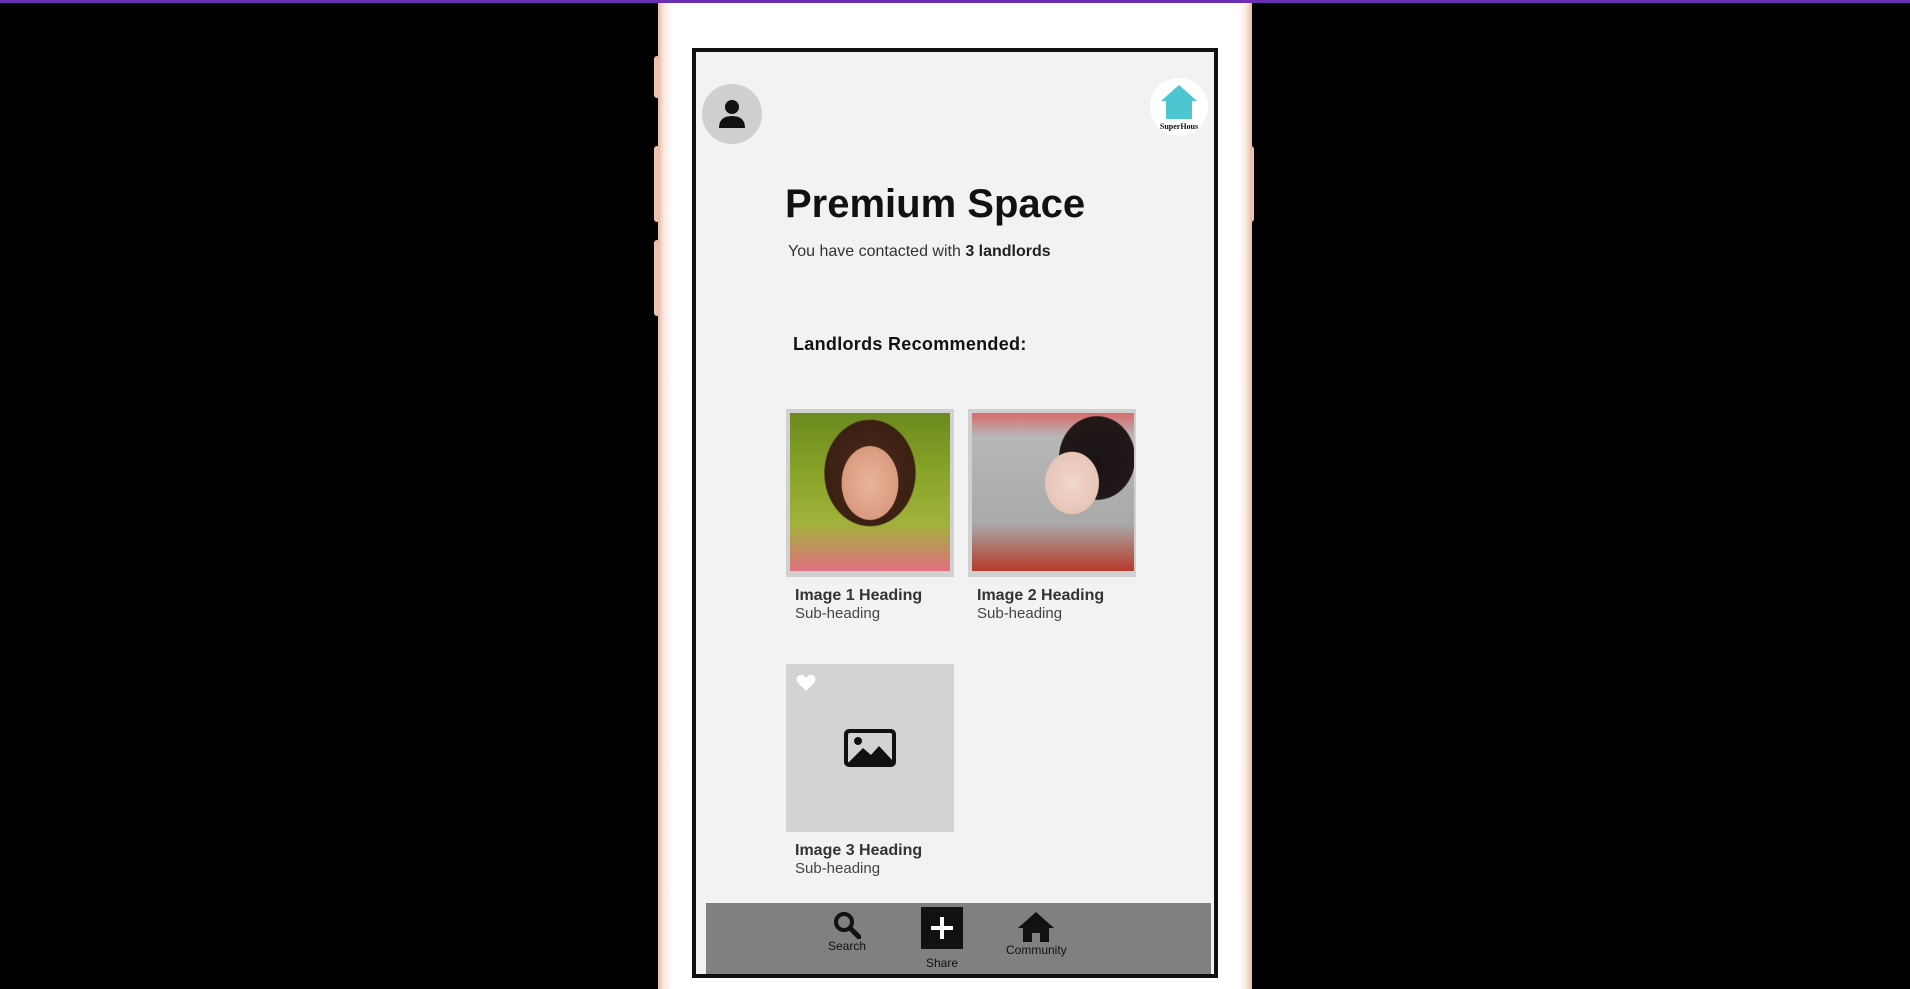  I want to click on share-button, so click(942, 928).